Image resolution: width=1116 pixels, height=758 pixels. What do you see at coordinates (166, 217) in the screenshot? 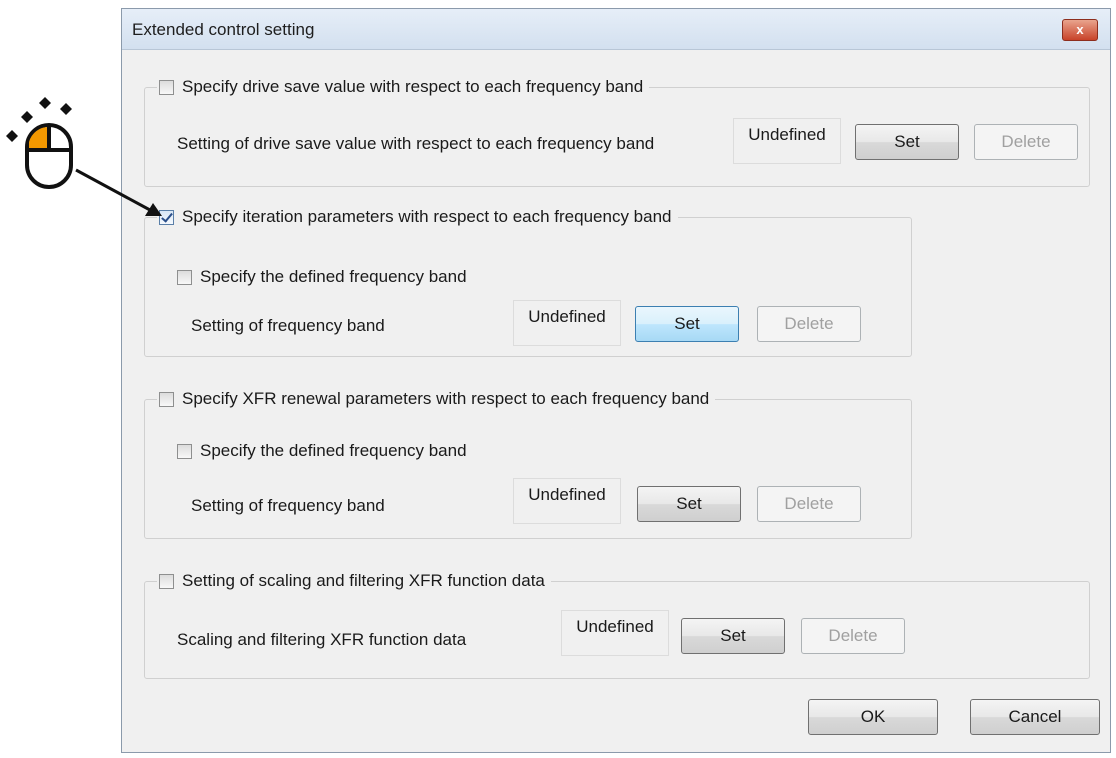
I see `iteration-checkbox` at bounding box center [166, 217].